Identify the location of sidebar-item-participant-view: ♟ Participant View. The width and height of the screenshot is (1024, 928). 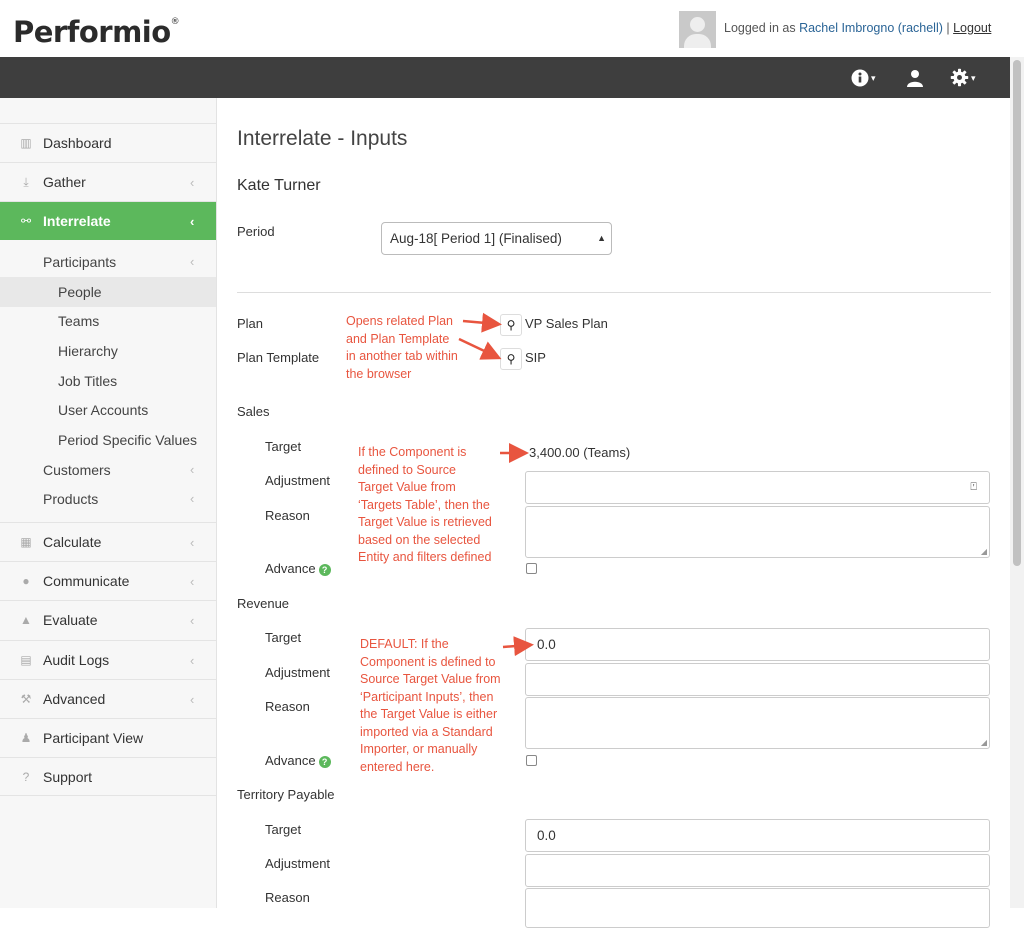
(108, 737).